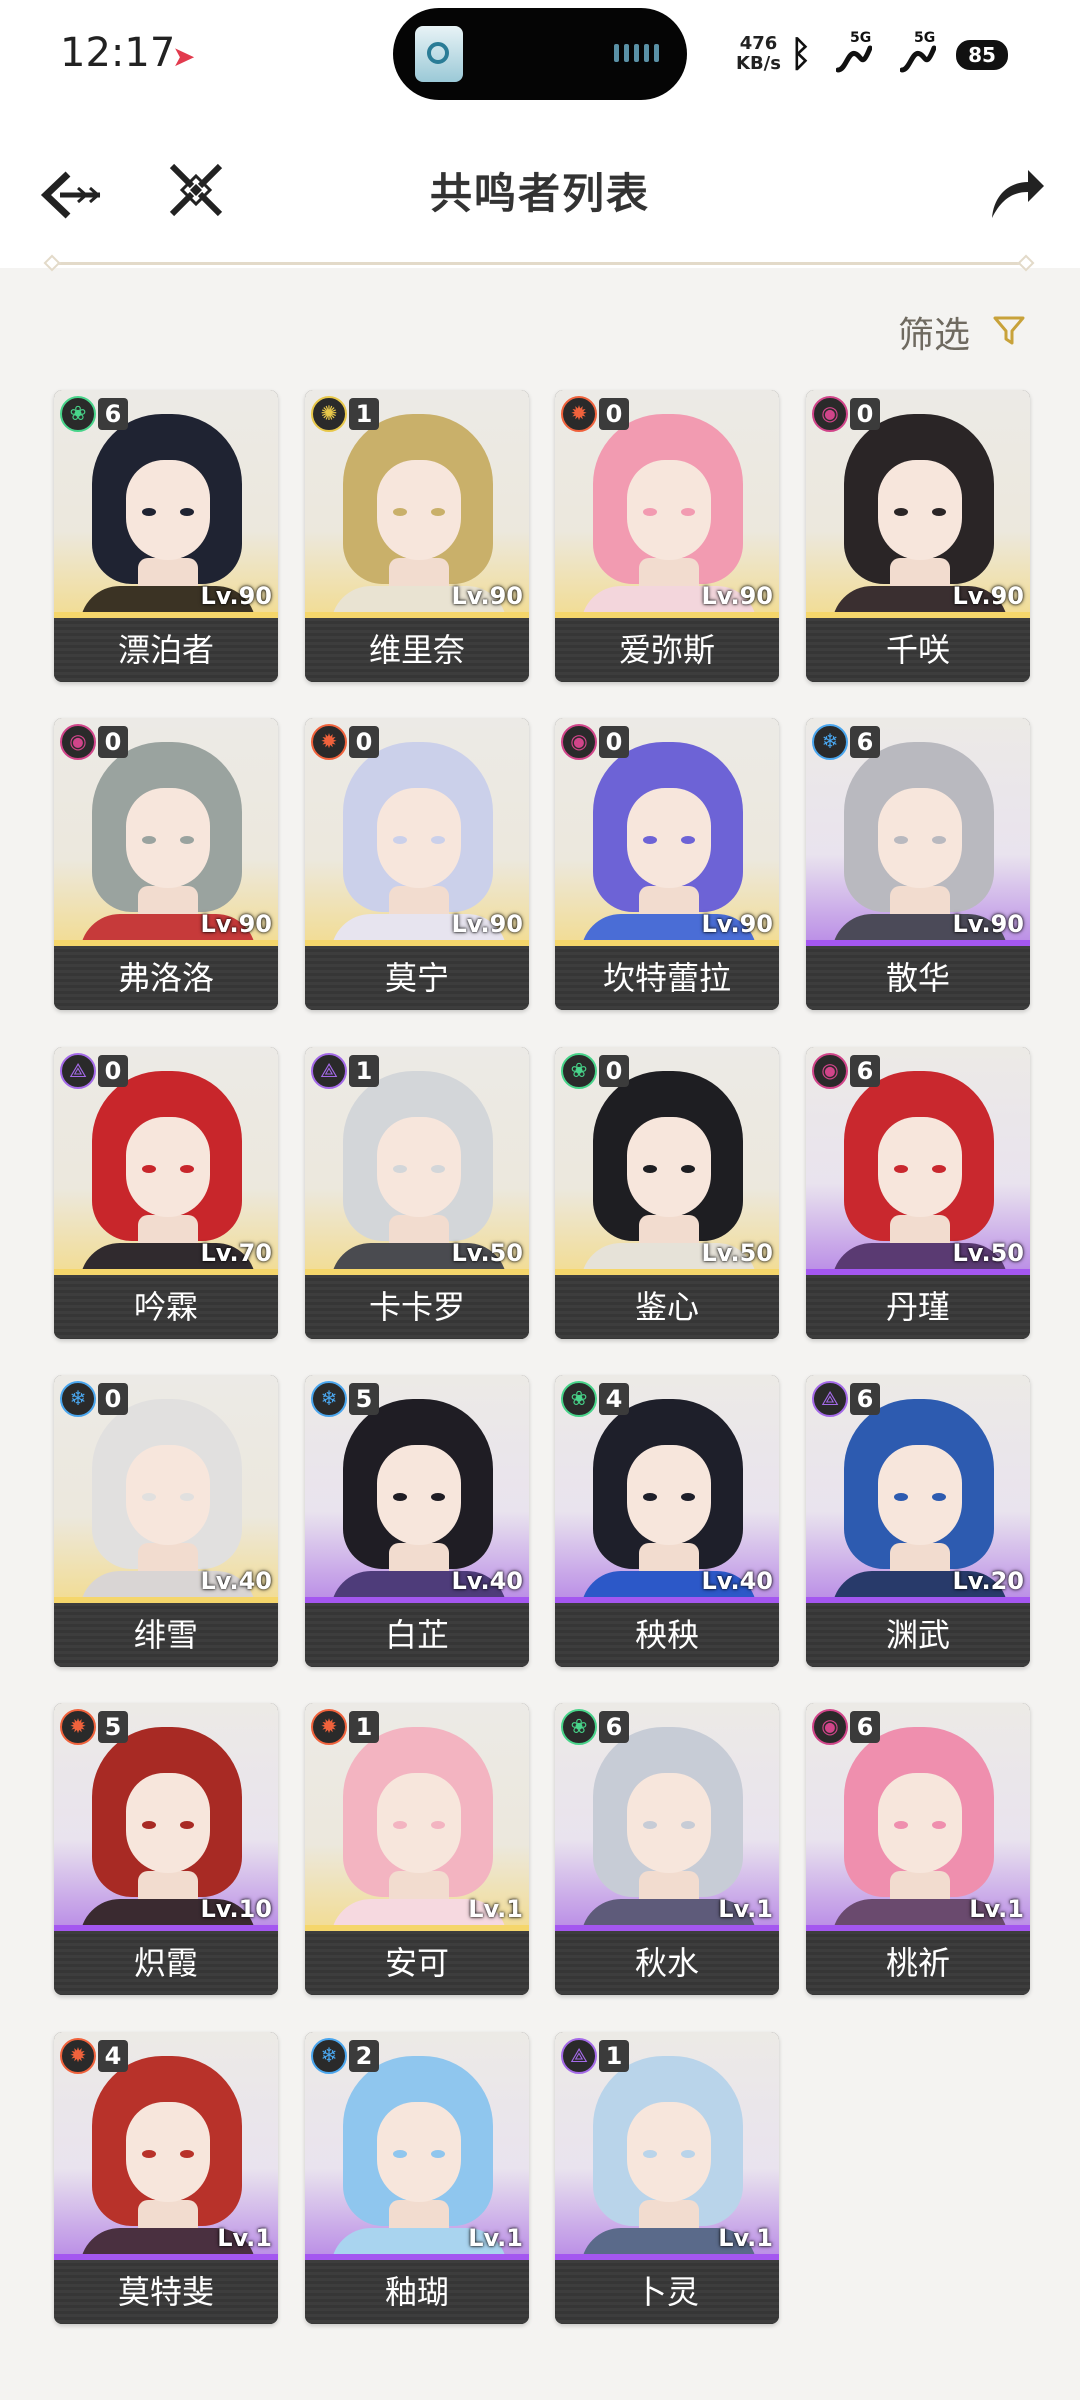 The height and width of the screenshot is (2400, 1080). What do you see at coordinates (934, 332) in the screenshot?
I see `filter-button: 筛选` at bounding box center [934, 332].